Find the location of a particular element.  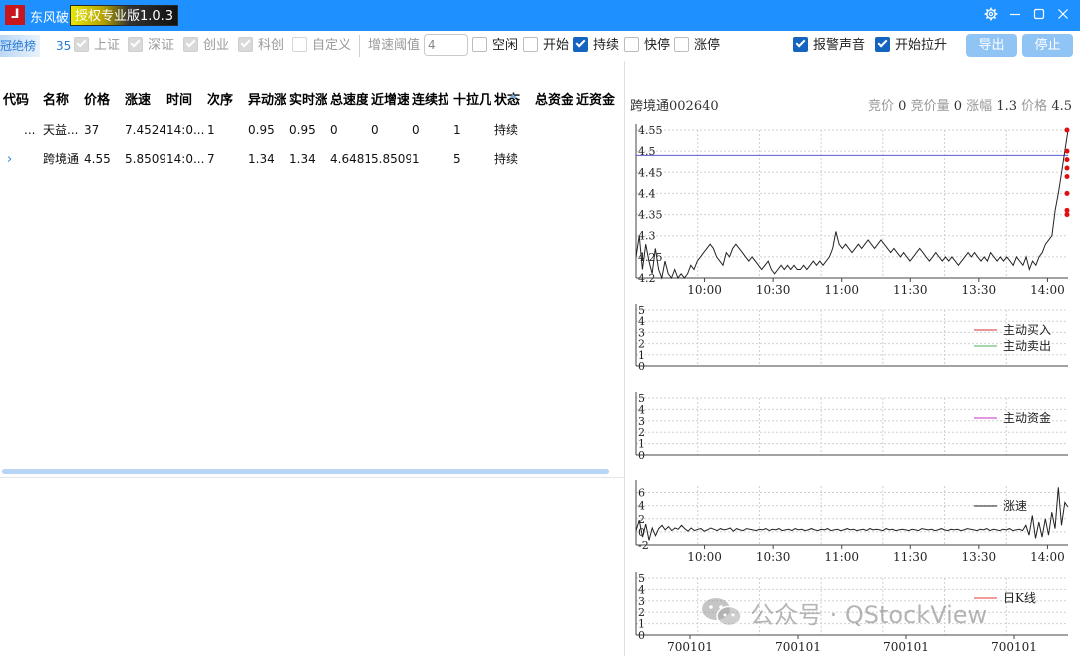

bid-value: 0 is located at coordinates (902, 106).